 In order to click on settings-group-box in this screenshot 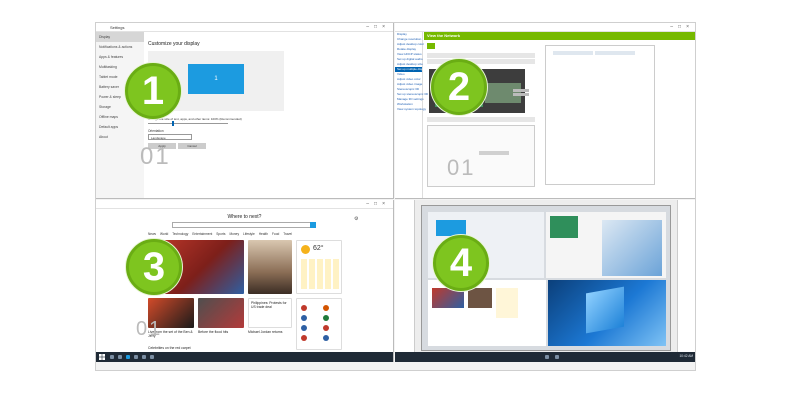, I will do `click(481, 156)`.